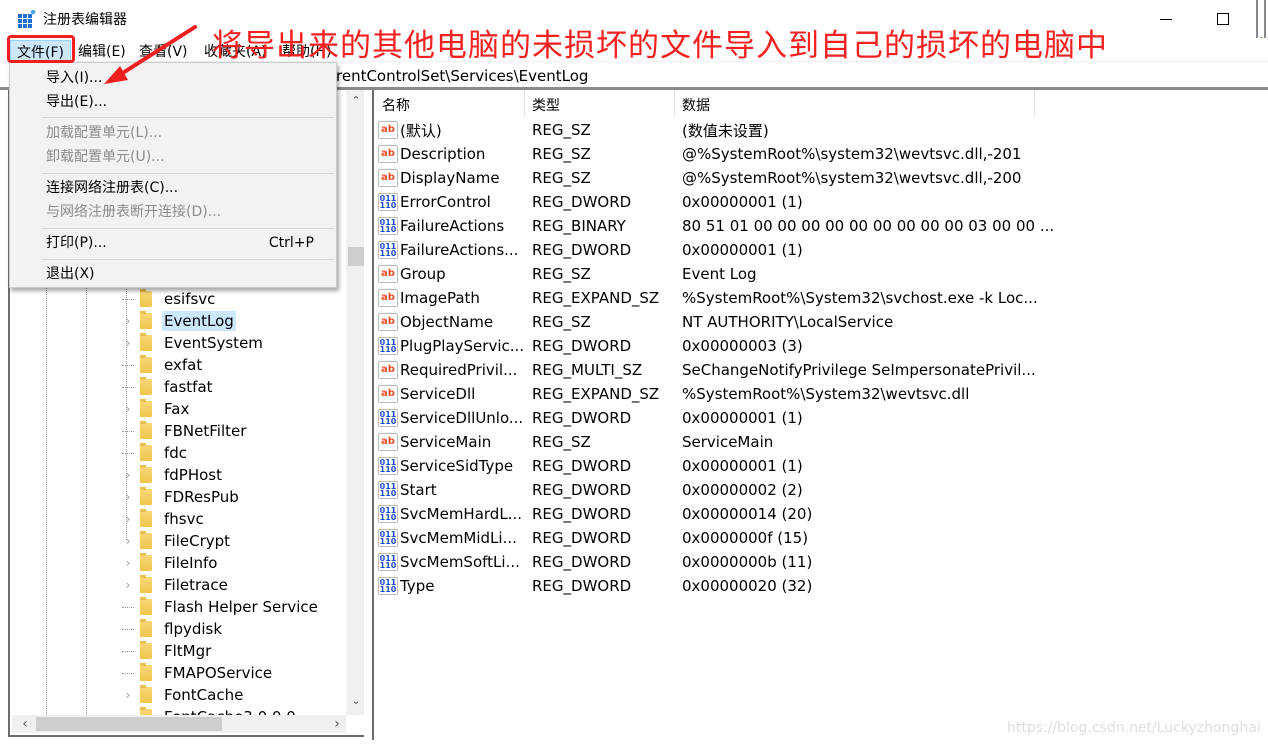 The image size is (1268, 747). What do you see at coordinates (173, 629) in the screenshot?
I see `tree-item: flpydisk` at bounding box center [173, 629].